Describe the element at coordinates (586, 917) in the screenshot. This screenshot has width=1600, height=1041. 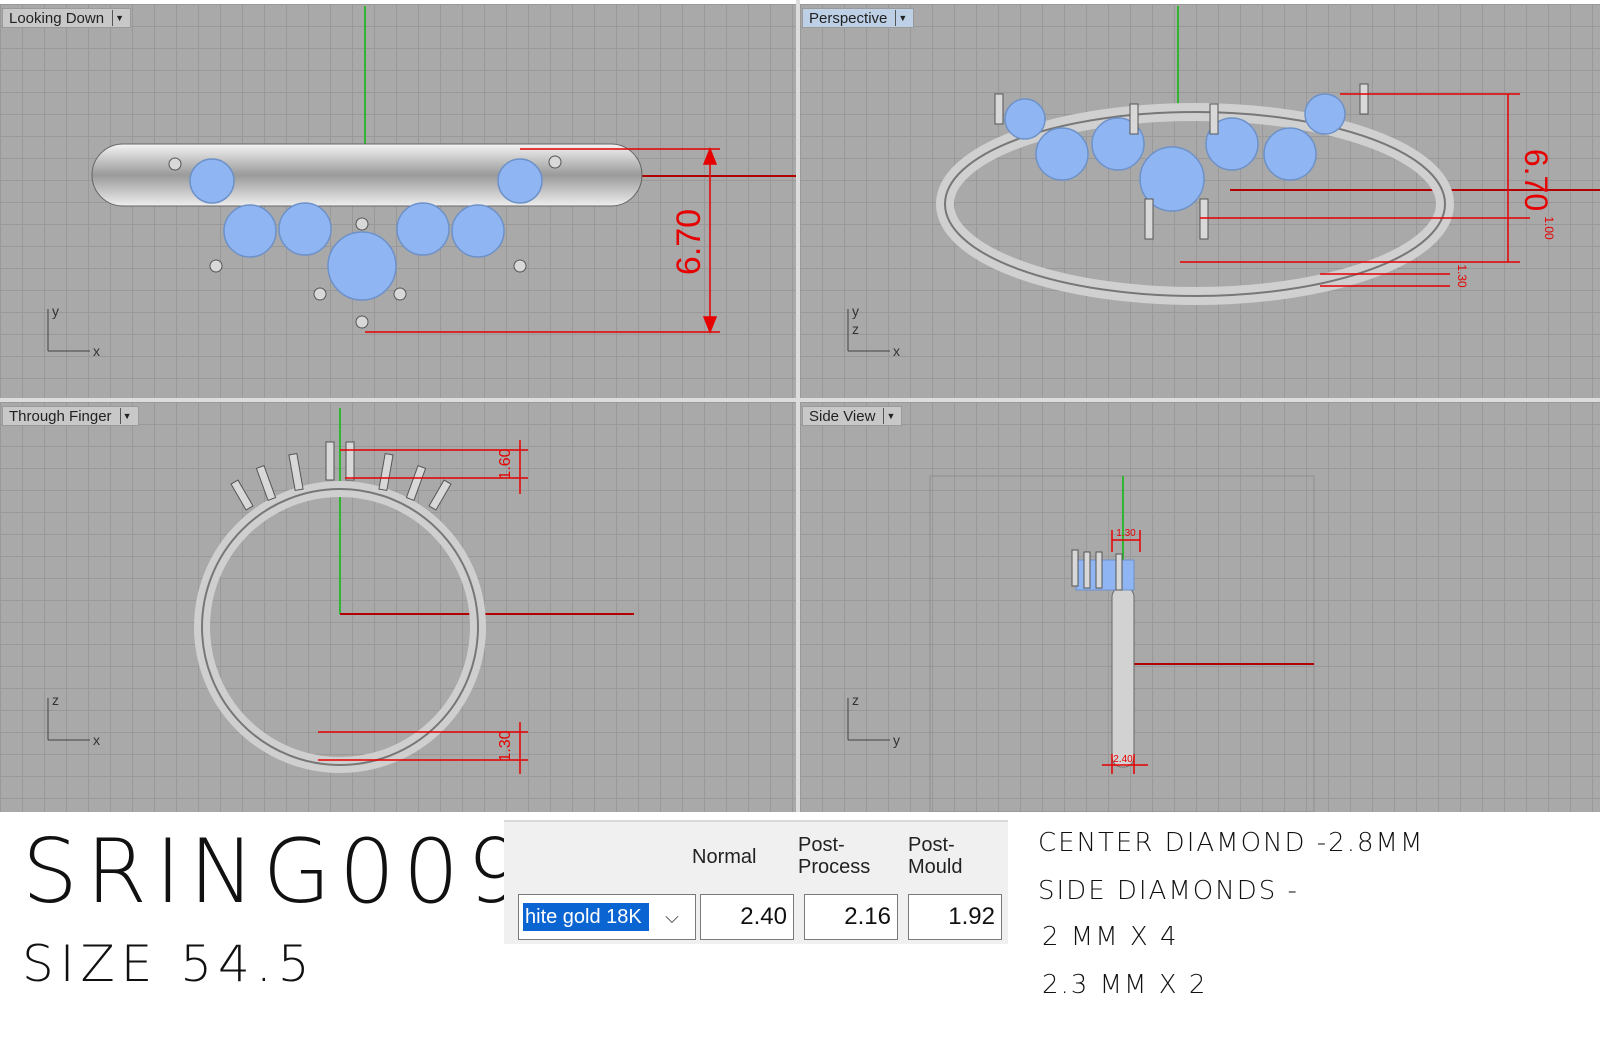
I see `metal-select-value: hite gold 18K` at that location.